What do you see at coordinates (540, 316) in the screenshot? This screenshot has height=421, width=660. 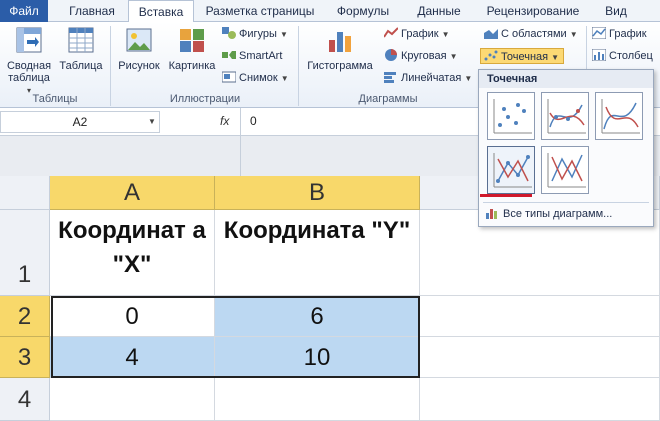 I see `cell-c2` at bounding box center [540, 316].